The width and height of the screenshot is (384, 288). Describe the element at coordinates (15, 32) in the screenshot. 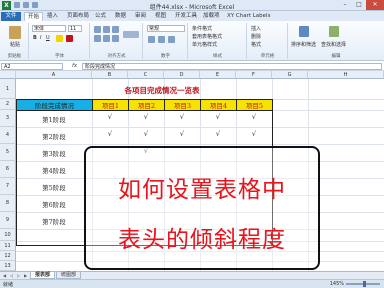

I see `paste-icon` at that location.